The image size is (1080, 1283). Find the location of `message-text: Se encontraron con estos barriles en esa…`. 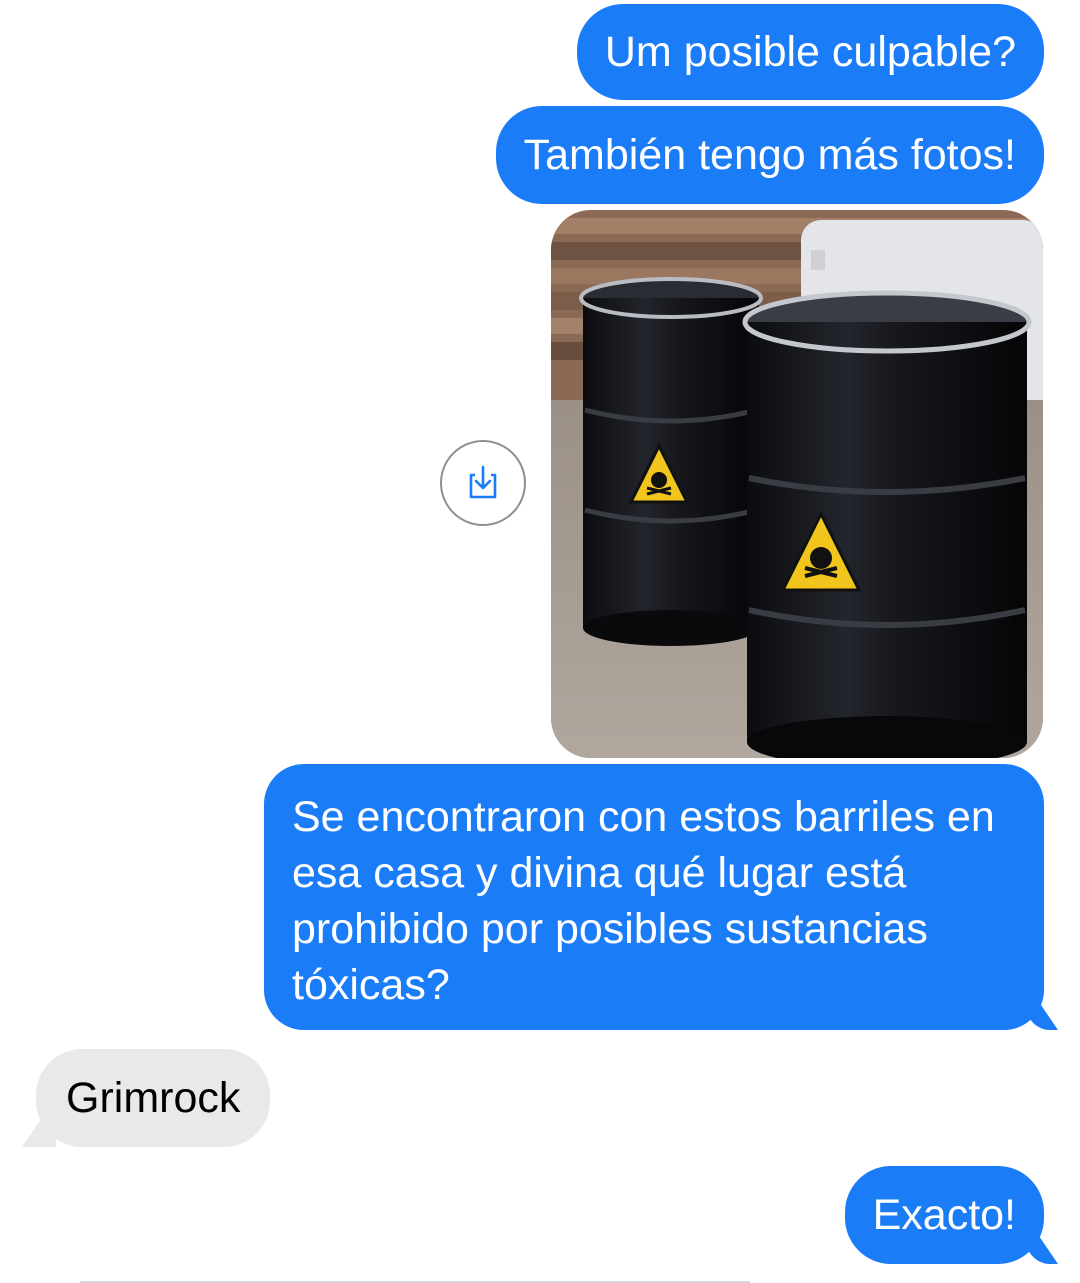

message-text: Se encontraron con estos barriles en esa… is located at coordinates (643, 901).